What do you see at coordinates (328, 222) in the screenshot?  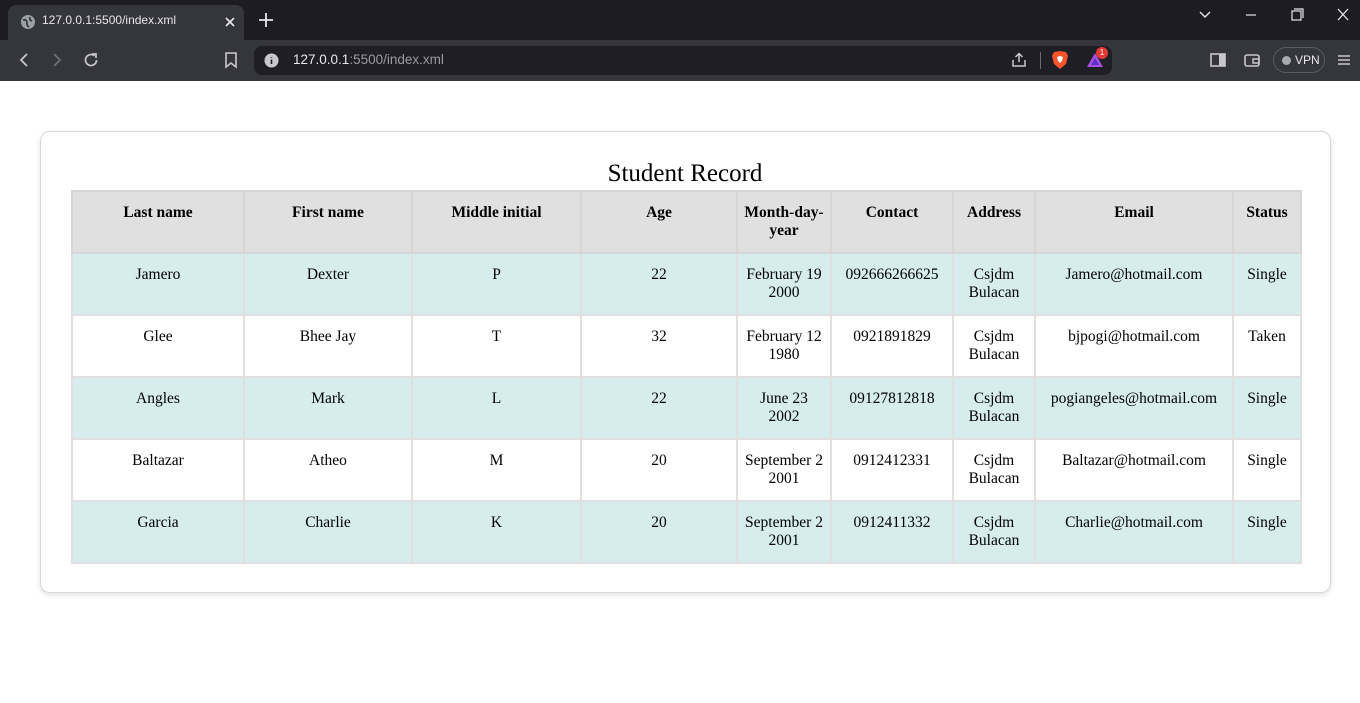 I see `header-first-name: First name` at bounding box center [328, 222].